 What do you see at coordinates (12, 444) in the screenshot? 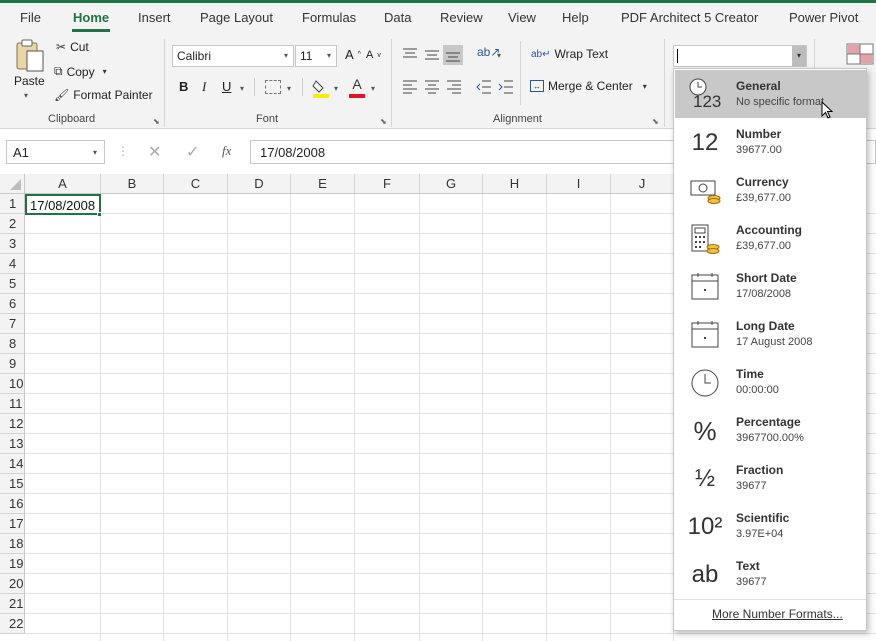
I see `row-header-13: 13` at bounding box center [12, 444].